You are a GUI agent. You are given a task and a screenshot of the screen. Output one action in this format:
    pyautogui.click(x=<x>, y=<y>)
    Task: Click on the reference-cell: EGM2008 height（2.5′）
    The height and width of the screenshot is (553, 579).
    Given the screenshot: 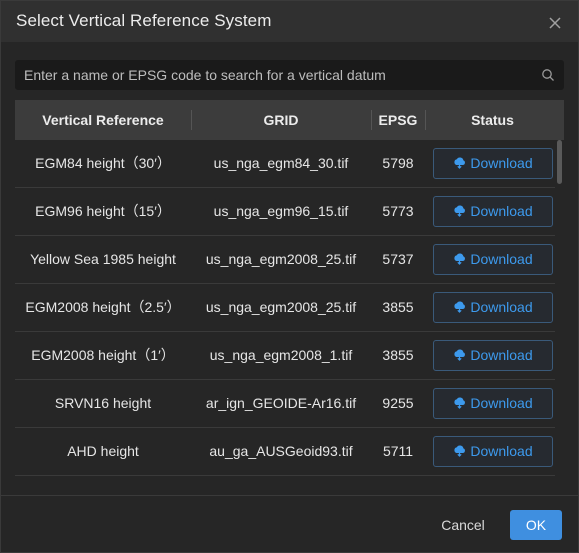 What is the action you would take?
    pyautogui.click(x=103, y=307)
    